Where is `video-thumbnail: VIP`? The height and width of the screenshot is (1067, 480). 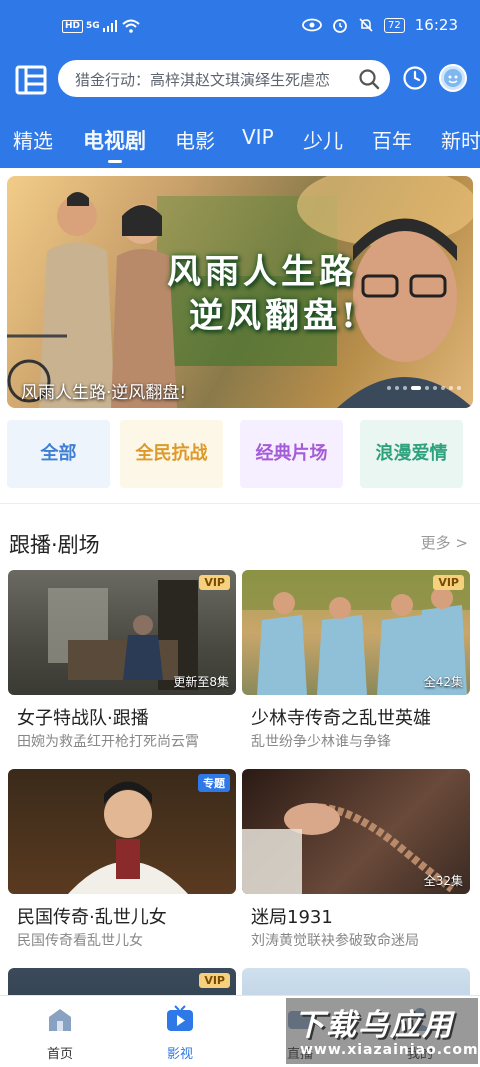
video-thumbnail: VIP is located at coordinates (122, 981).